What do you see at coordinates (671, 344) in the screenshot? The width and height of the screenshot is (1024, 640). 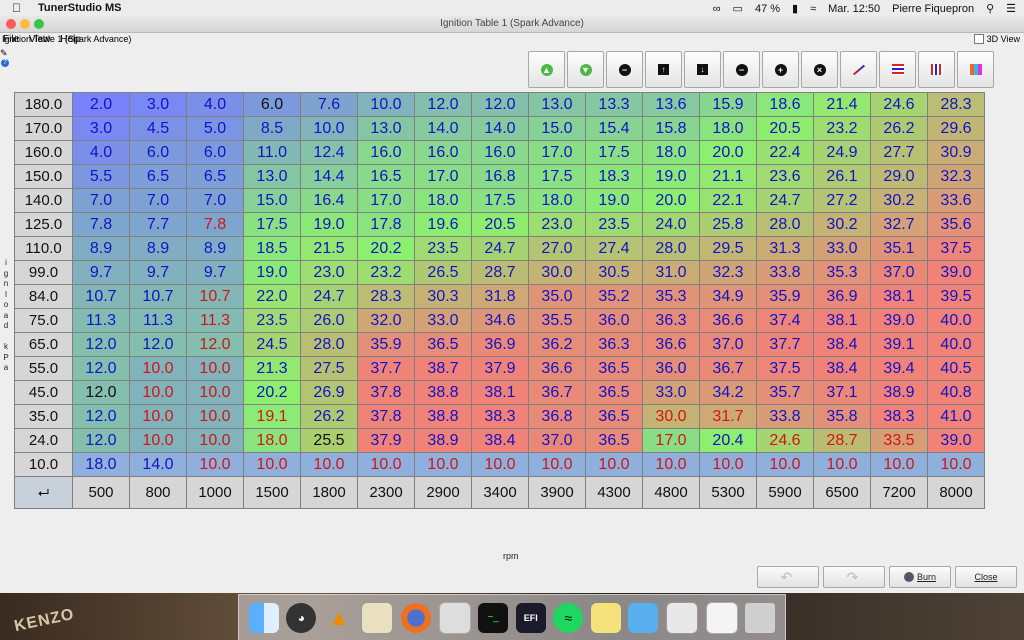 I see `table-cell: 36.6` at bounding box center [671, 344].